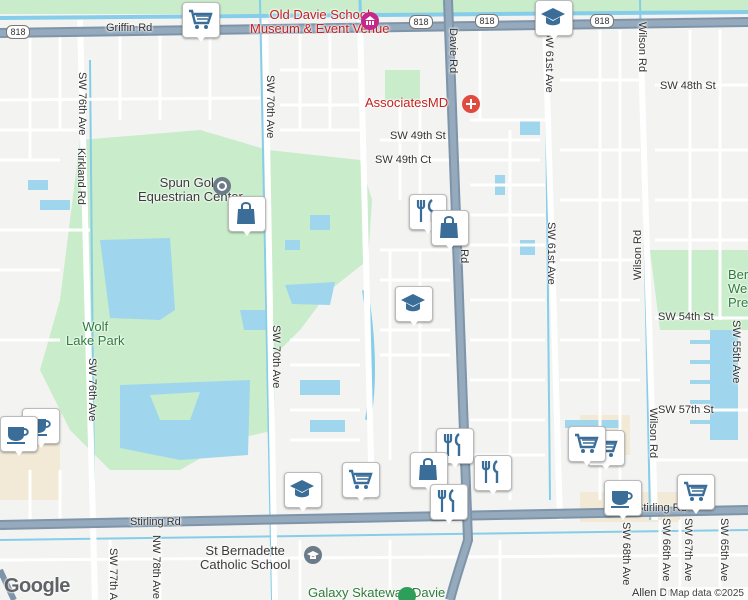  Describe the element at coordinates (376, 593) in the screenshot. I see `place-galaxy-skateway: Galaxy Skateway Davie` at that location.